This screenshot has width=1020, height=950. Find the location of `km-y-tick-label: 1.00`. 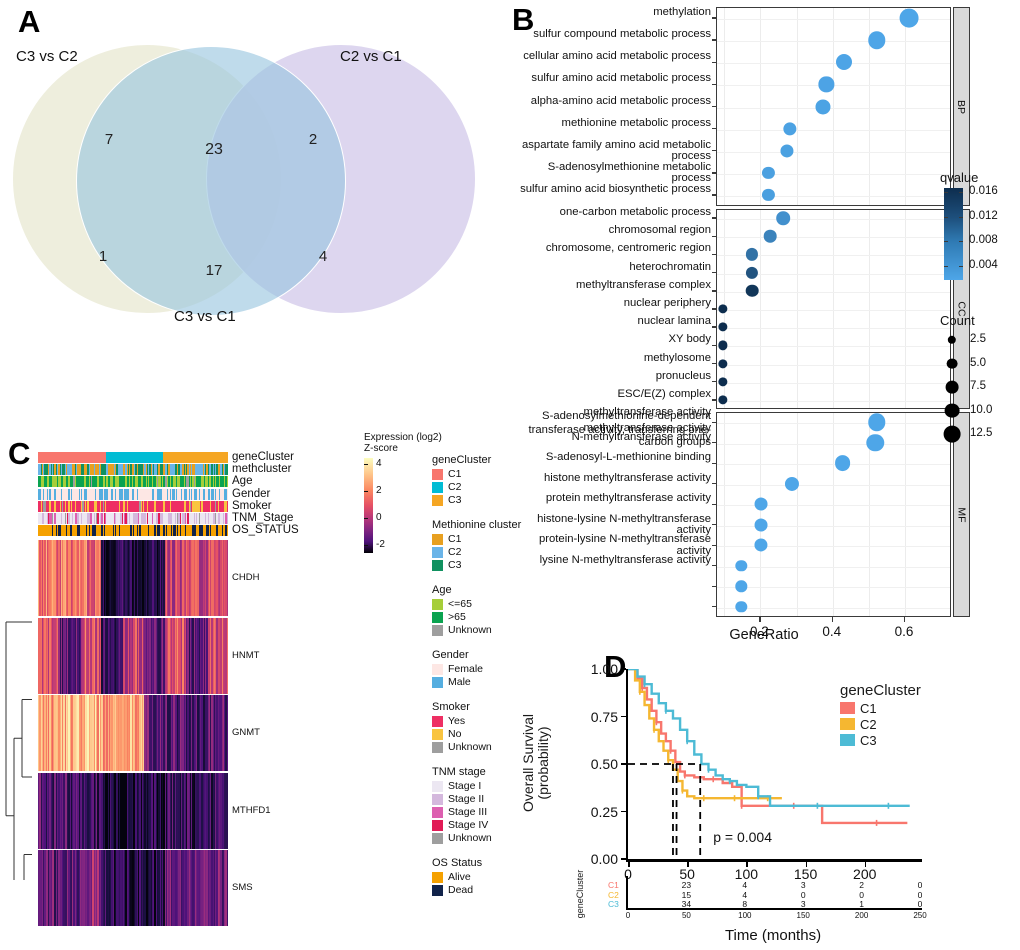

km-y-tick-label: 1.00 is located at coordinates (604, 669).